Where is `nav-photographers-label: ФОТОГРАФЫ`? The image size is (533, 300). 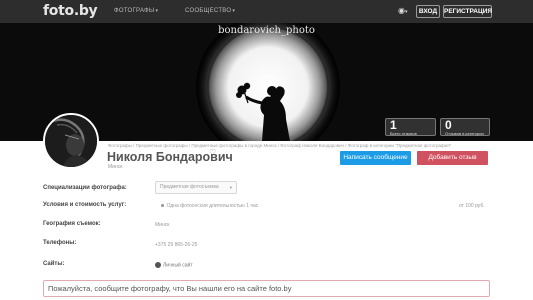
nav-photographers-label: ФОТОГРАФЫ is located at coordinates (134, 11).